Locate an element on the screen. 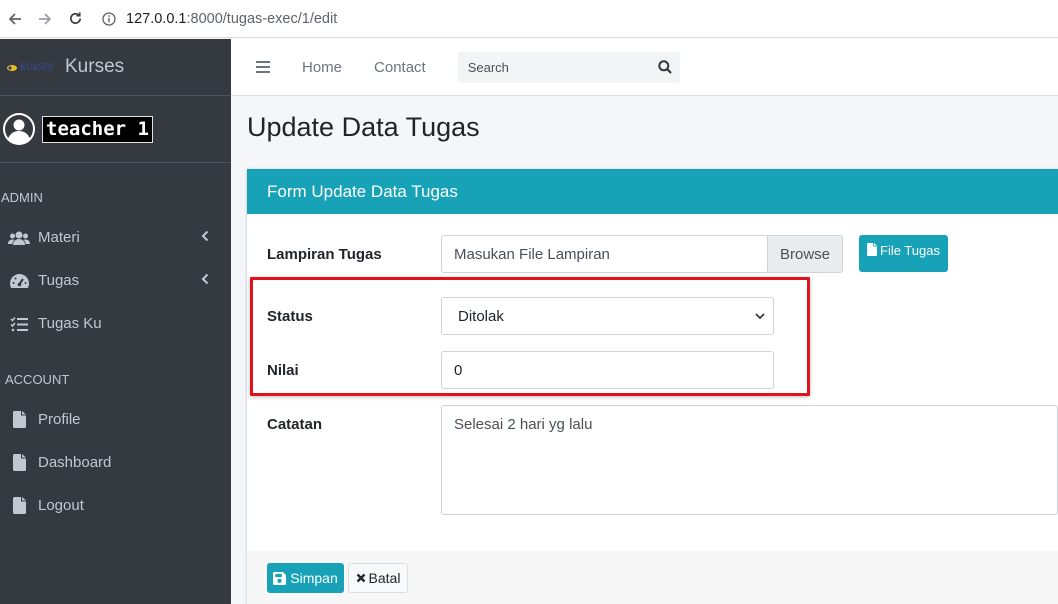 Image resolution: width=1058 pixels, height=604 pixels. nav-header-admin: ADMIN is located at coordinates (22, 197).